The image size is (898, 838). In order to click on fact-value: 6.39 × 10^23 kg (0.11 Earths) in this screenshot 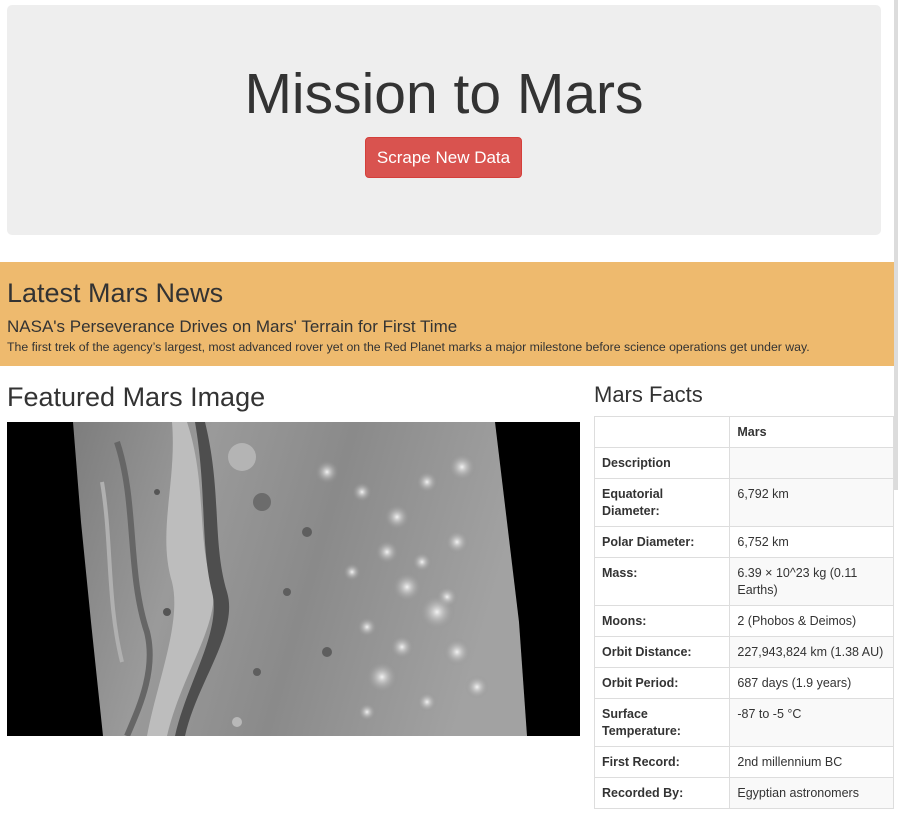, I will do `click(811, 581)`.